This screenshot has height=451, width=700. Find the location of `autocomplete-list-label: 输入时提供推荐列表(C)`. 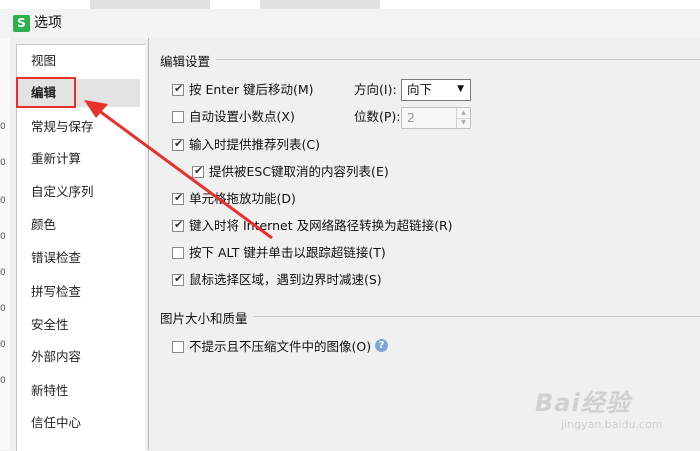

autocomplete-list-label: 输入时提供推荐列表(C) is located at coordinates (254, 144).